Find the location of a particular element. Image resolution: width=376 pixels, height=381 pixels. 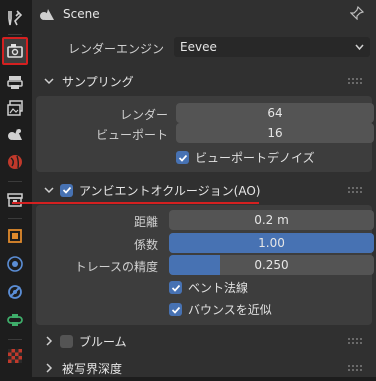

render-engine-label: レンダーエンジン is located at coordinates (115, 49).